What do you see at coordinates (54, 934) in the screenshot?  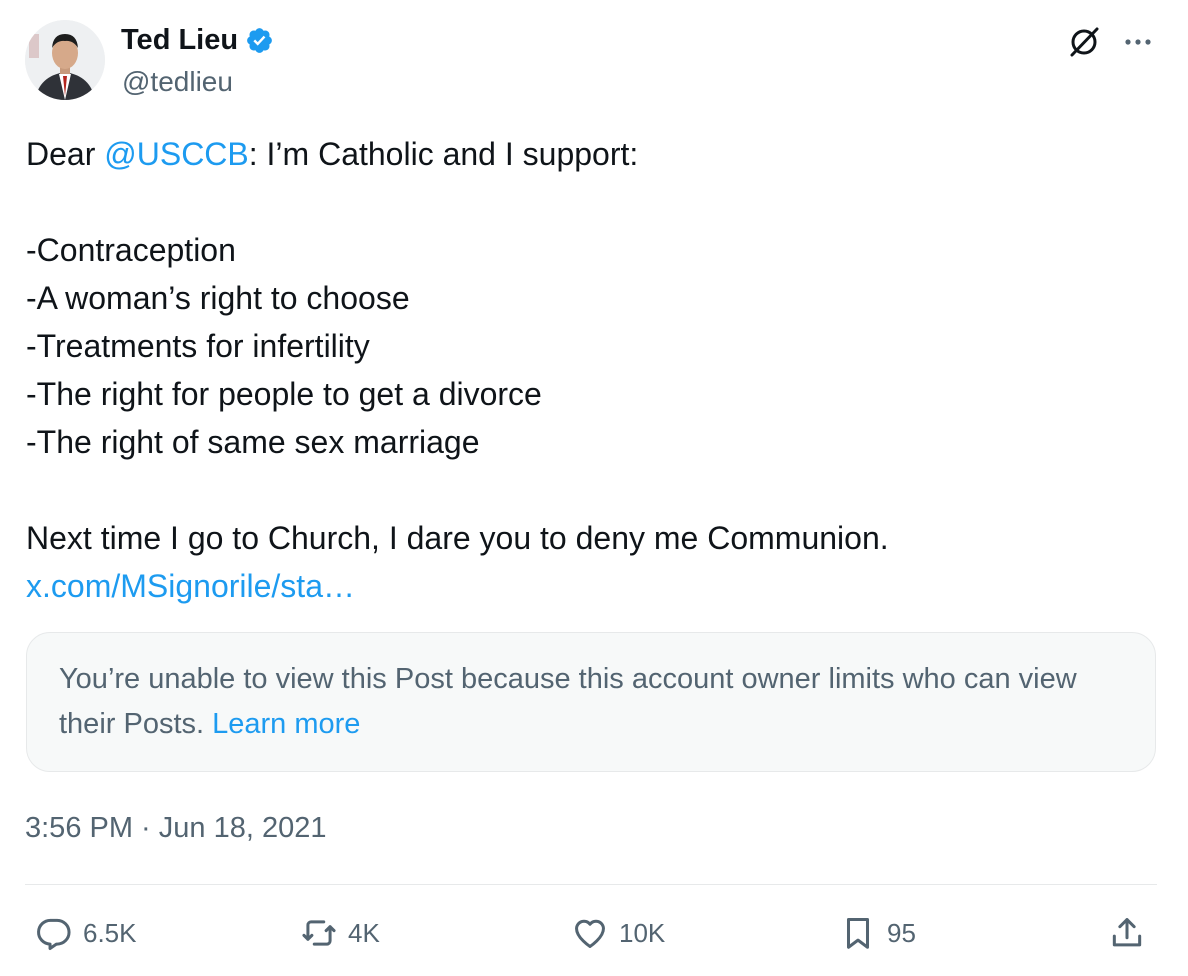 I see `reply-icon` at bounding box center [54, 934].